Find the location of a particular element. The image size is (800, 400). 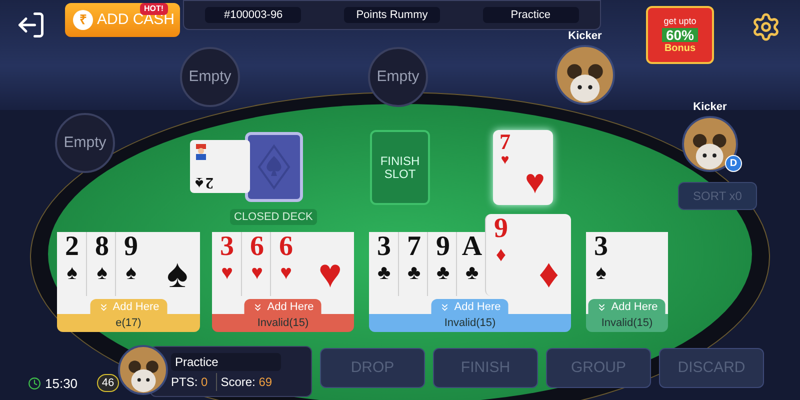

exit-icon is located at coordinates (31, 25).